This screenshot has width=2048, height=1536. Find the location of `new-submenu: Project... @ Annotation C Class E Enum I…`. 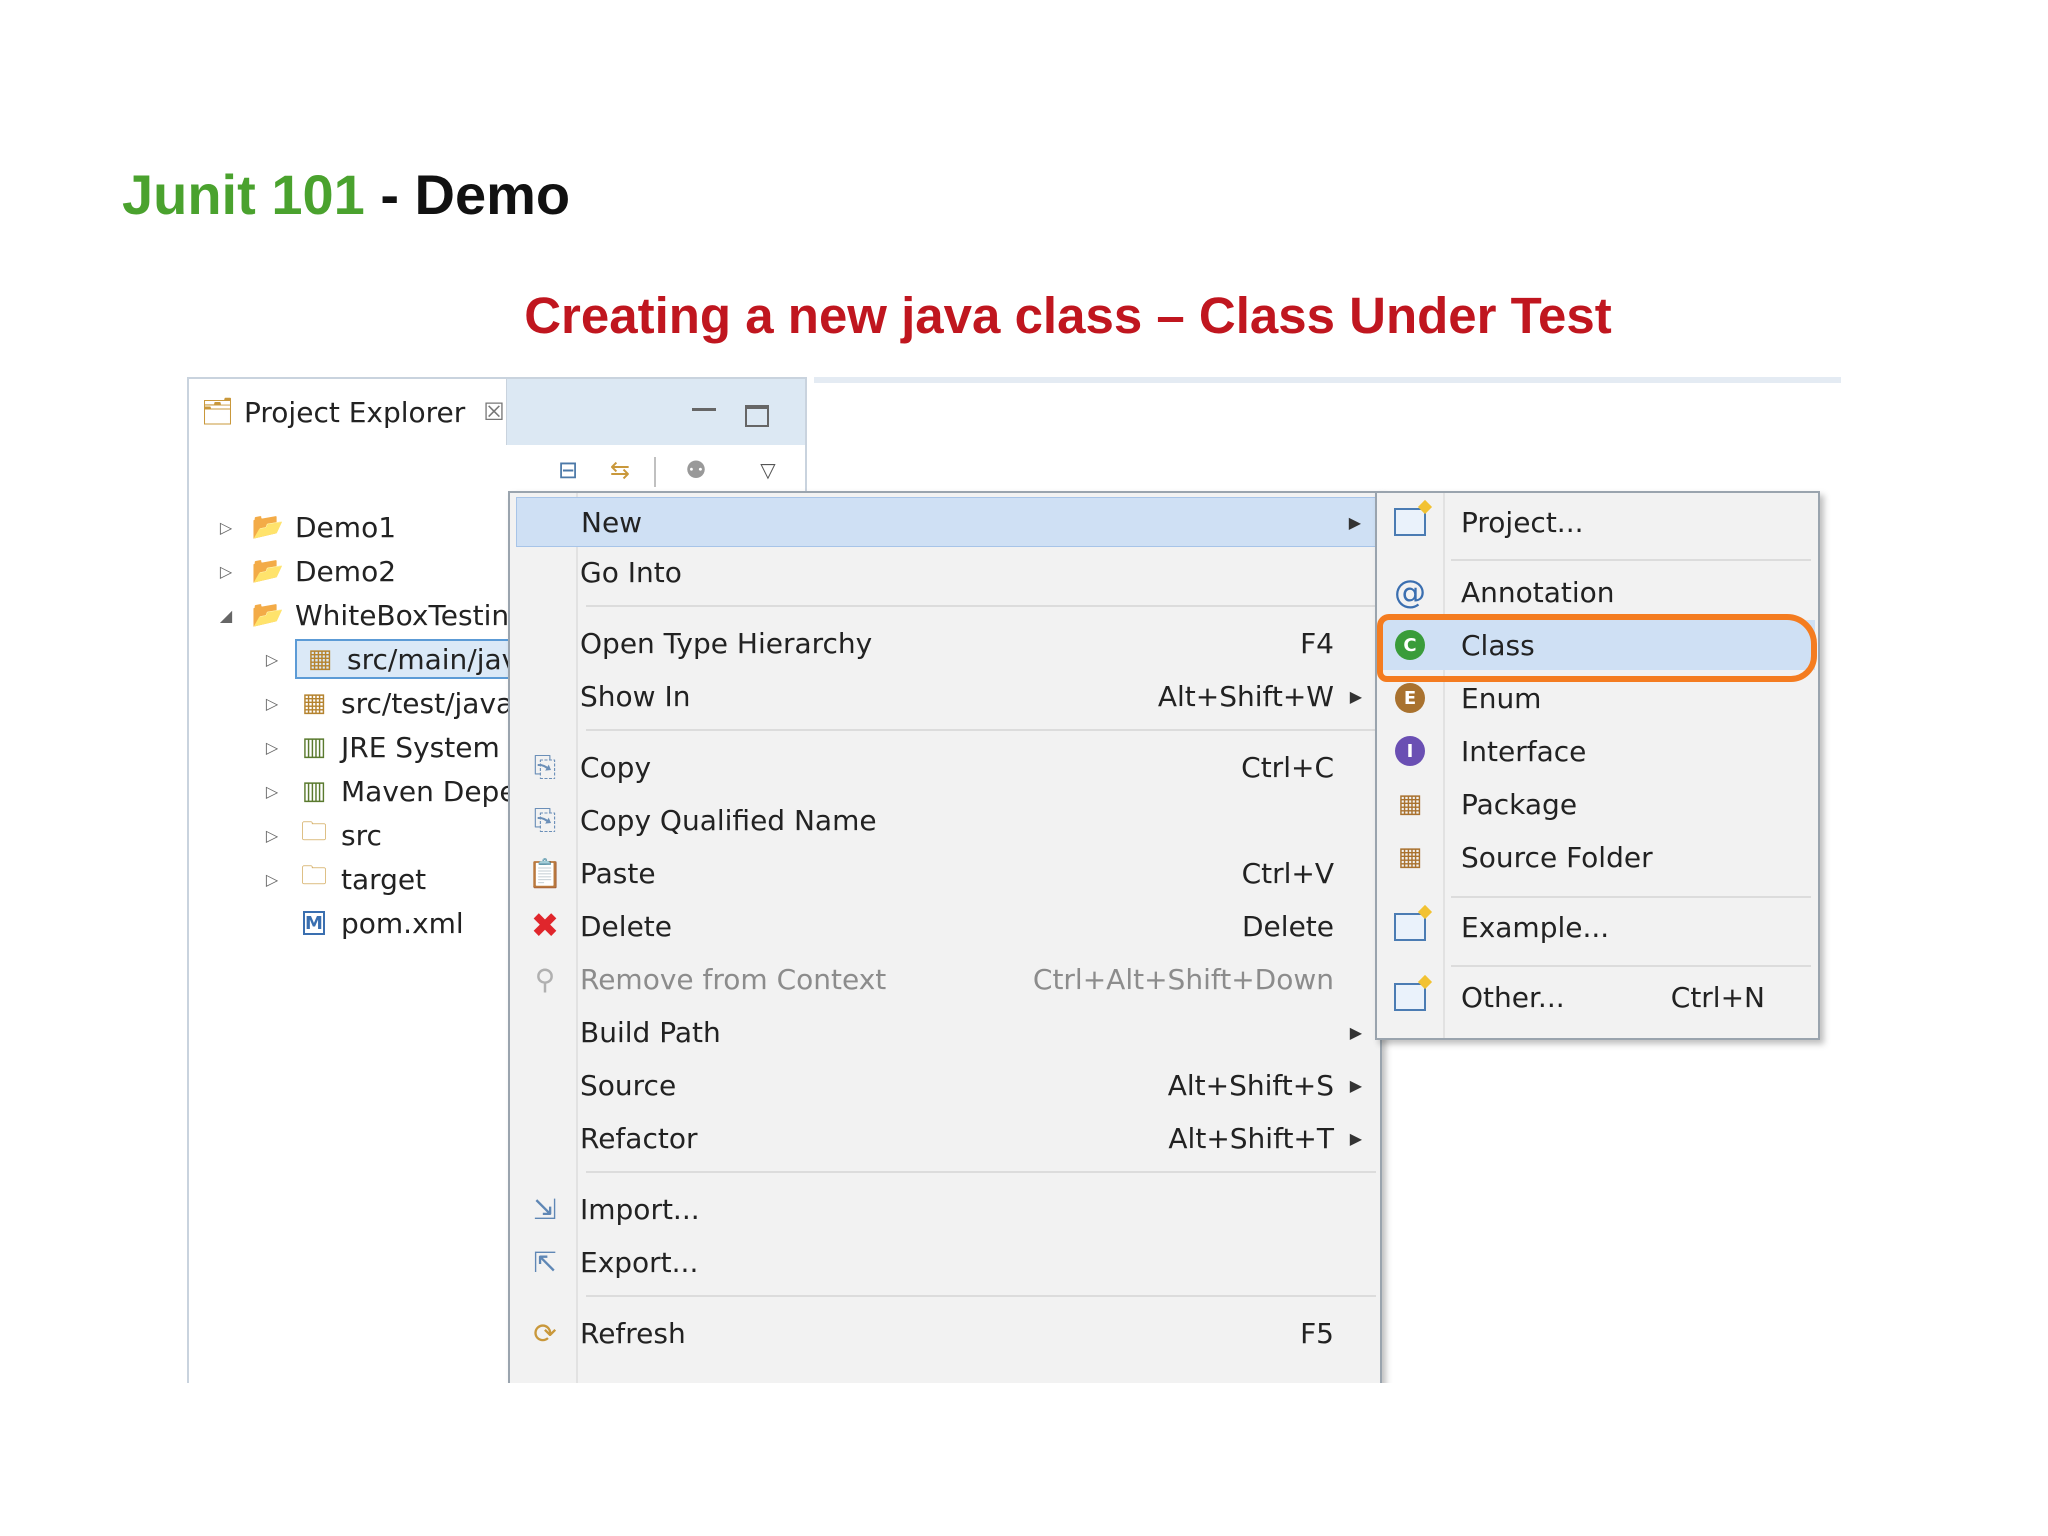

new-submenu: Project... @ Annotation C Class E Enum I… is located at coordinates (1597, 765).